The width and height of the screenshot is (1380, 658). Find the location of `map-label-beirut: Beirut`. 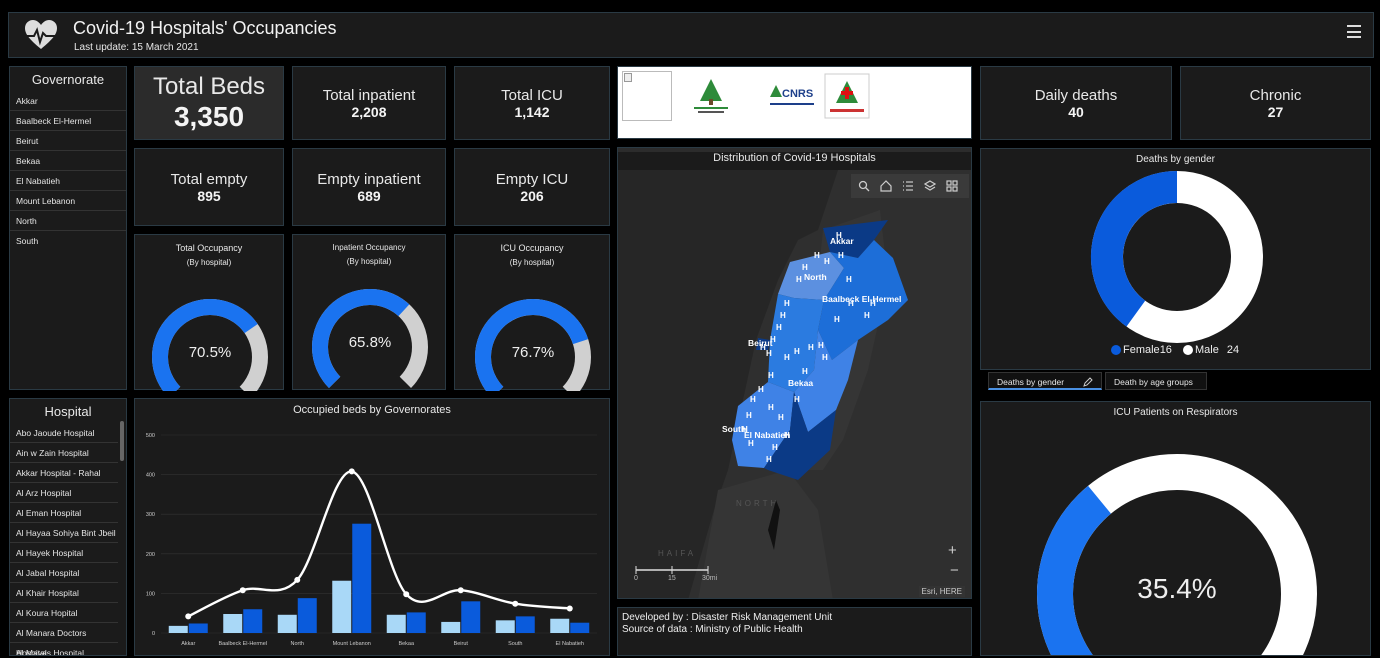

map-label-beirut: Beirut is located at coordinates (760, 343).